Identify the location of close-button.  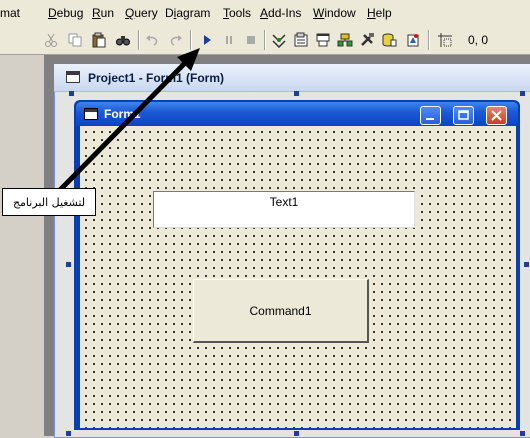
(496, 115).